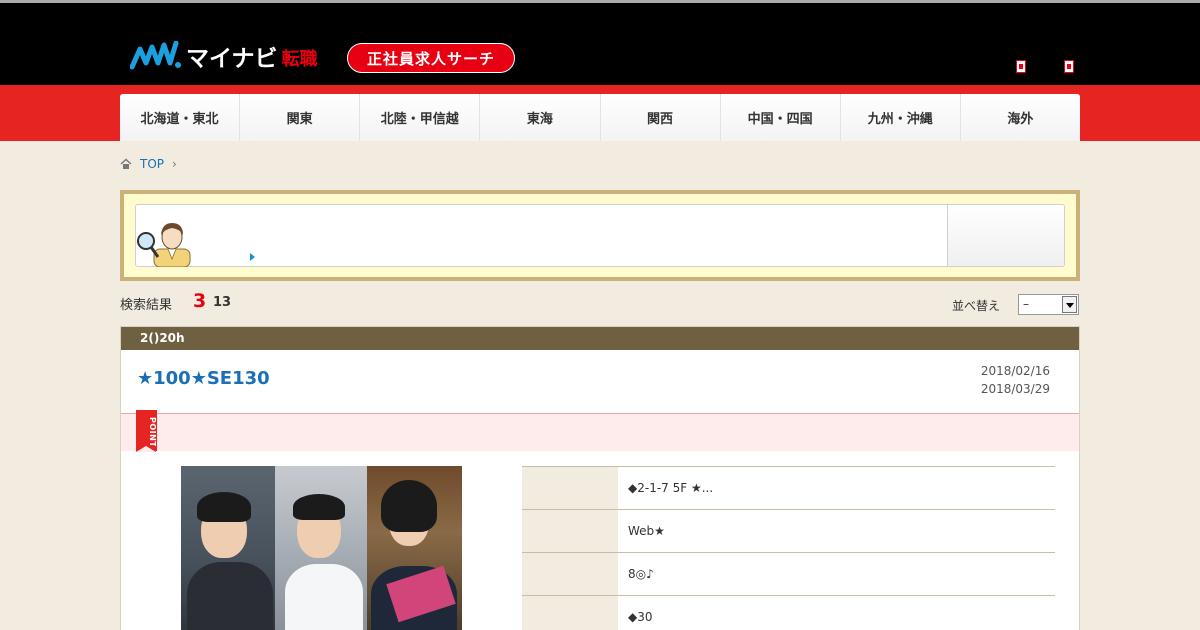  What do you see at coordinates (1020, 117) in the screenshot?
I see `nav-item-overseas: 海外` at bounding box center [1020, 117].